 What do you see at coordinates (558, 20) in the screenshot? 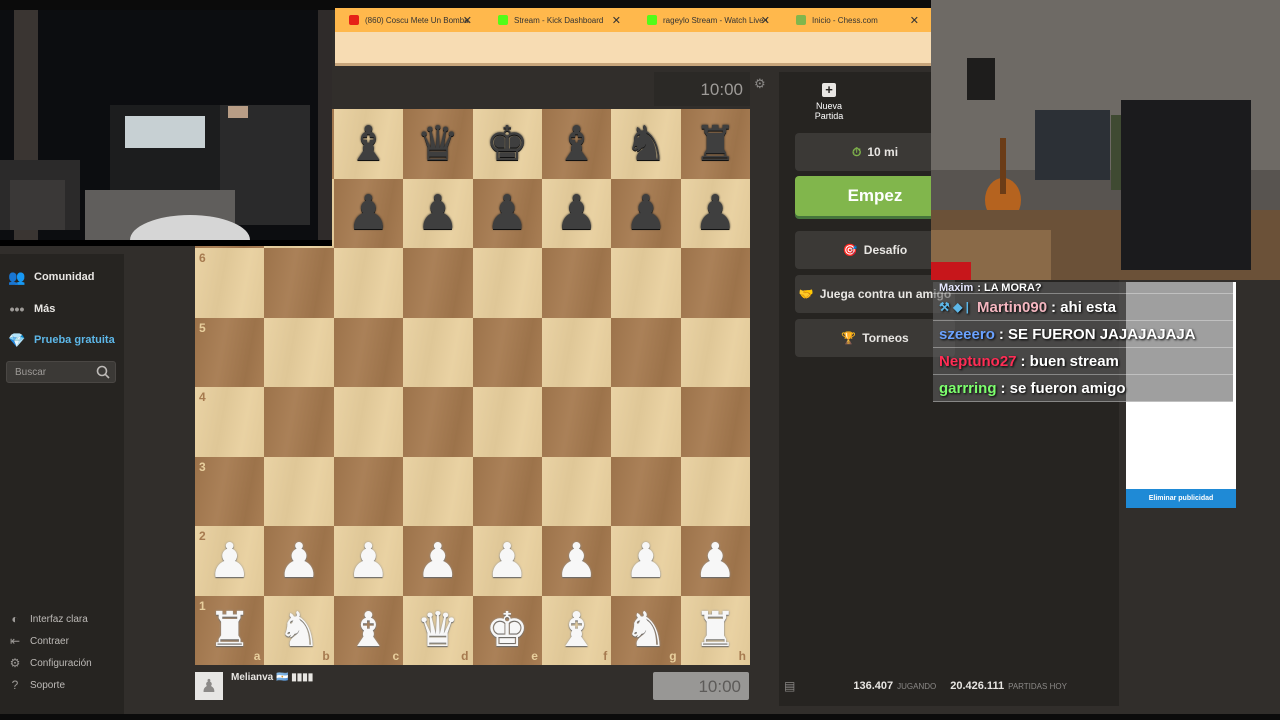
I see `browser-tab: Stream - Kick Dashboard ✕` at bounding box center [558, 20].